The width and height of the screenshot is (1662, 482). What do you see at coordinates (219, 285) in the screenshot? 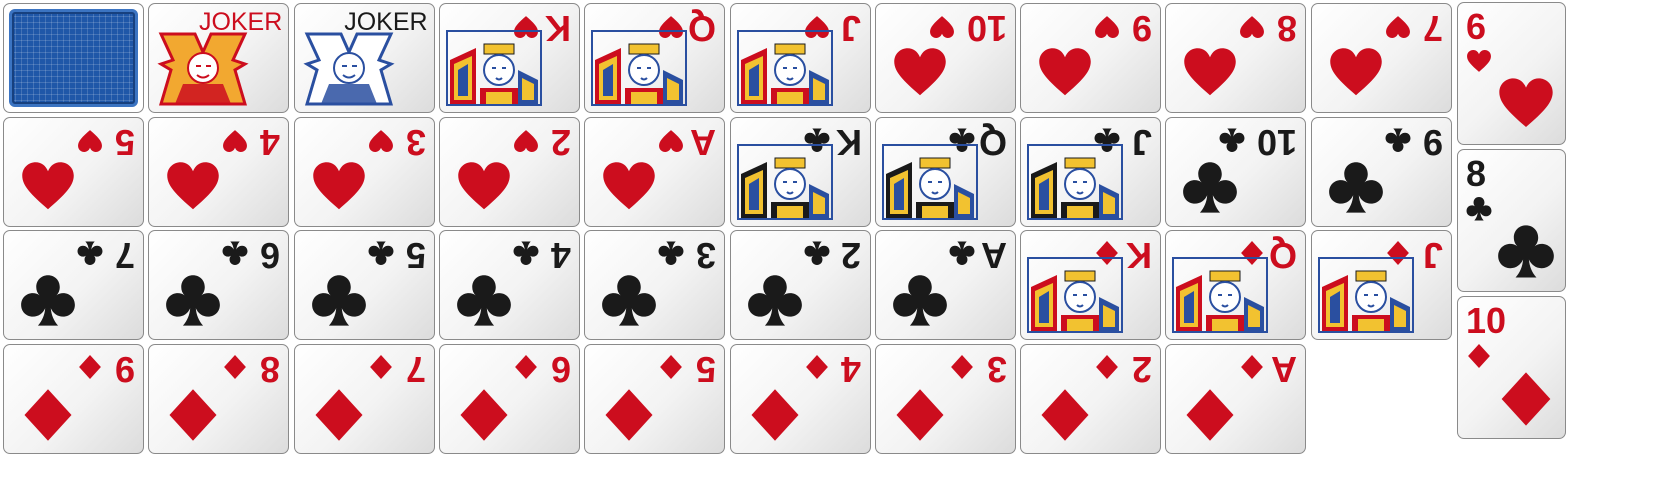
I see `card-6-of-clubs: 6` at bounding box center [219, 285].